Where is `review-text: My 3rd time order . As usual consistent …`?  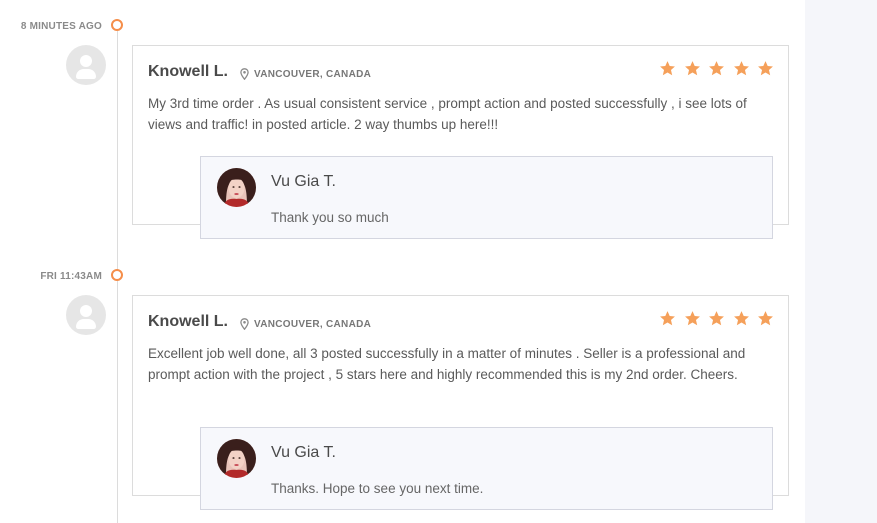
review-text: My 3rd time order . As usual consistent … is located at coordinates (447, 114).